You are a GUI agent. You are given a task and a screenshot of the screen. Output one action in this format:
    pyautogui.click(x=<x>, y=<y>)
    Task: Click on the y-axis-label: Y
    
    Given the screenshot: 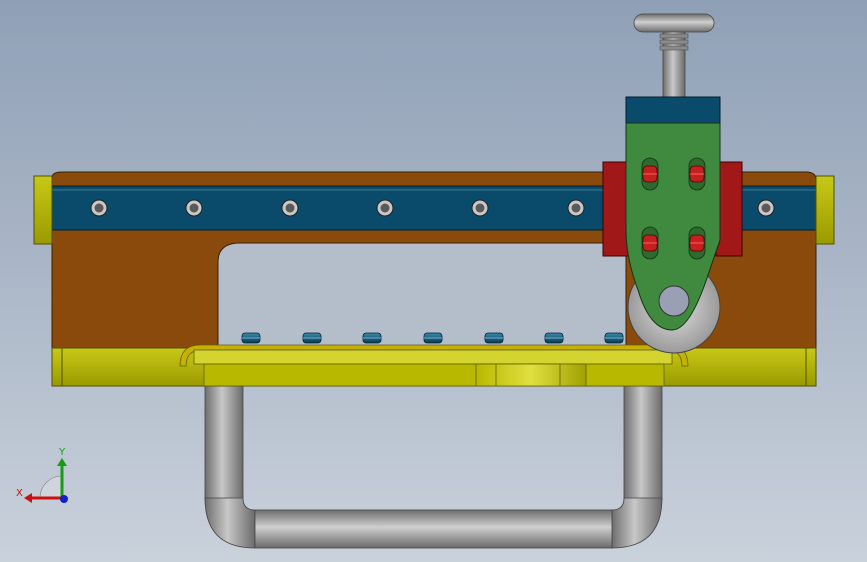 What is the action you would take?
    pyautogui.click(x=62, y=452)
    